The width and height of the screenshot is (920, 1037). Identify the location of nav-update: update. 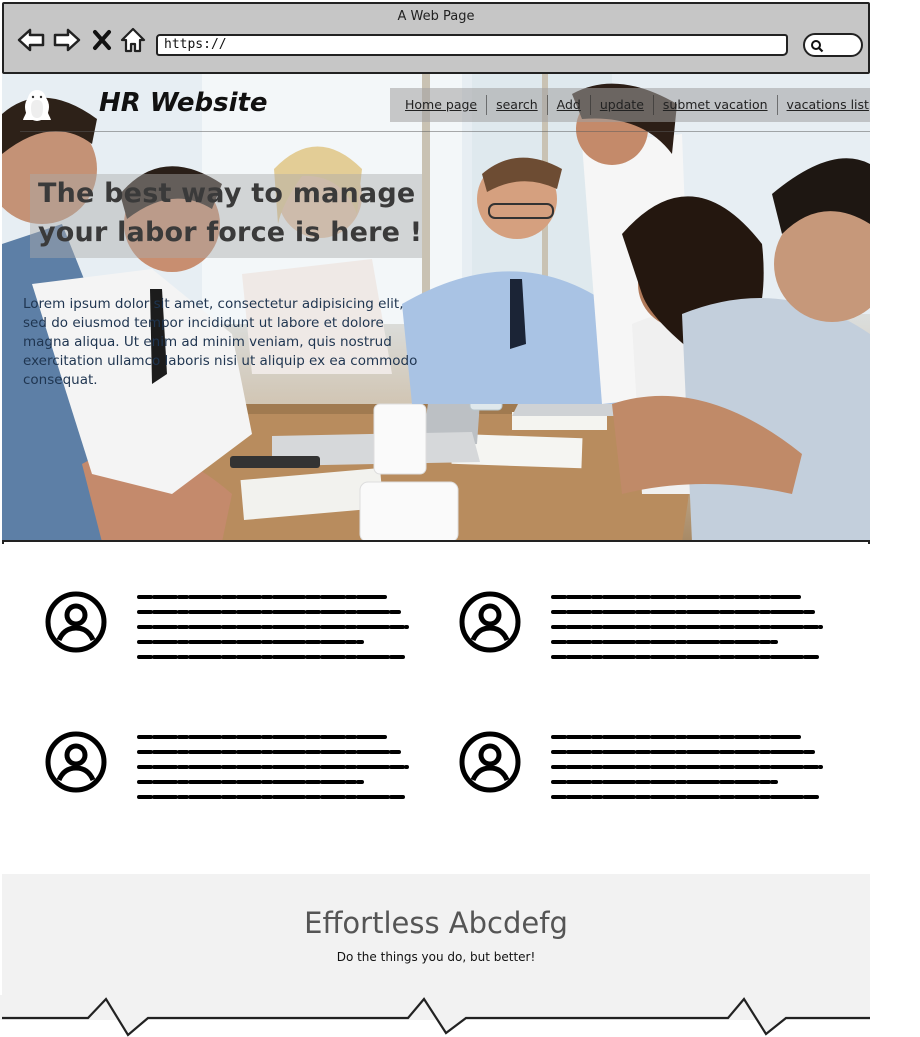
(622, 105).